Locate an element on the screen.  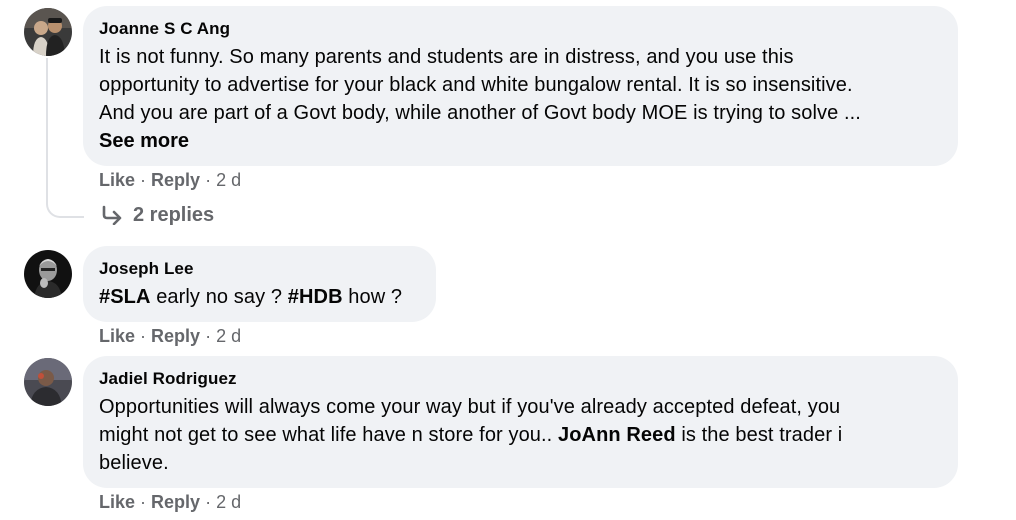
comment-text-line: believe. is located at coordinates (134, 463).